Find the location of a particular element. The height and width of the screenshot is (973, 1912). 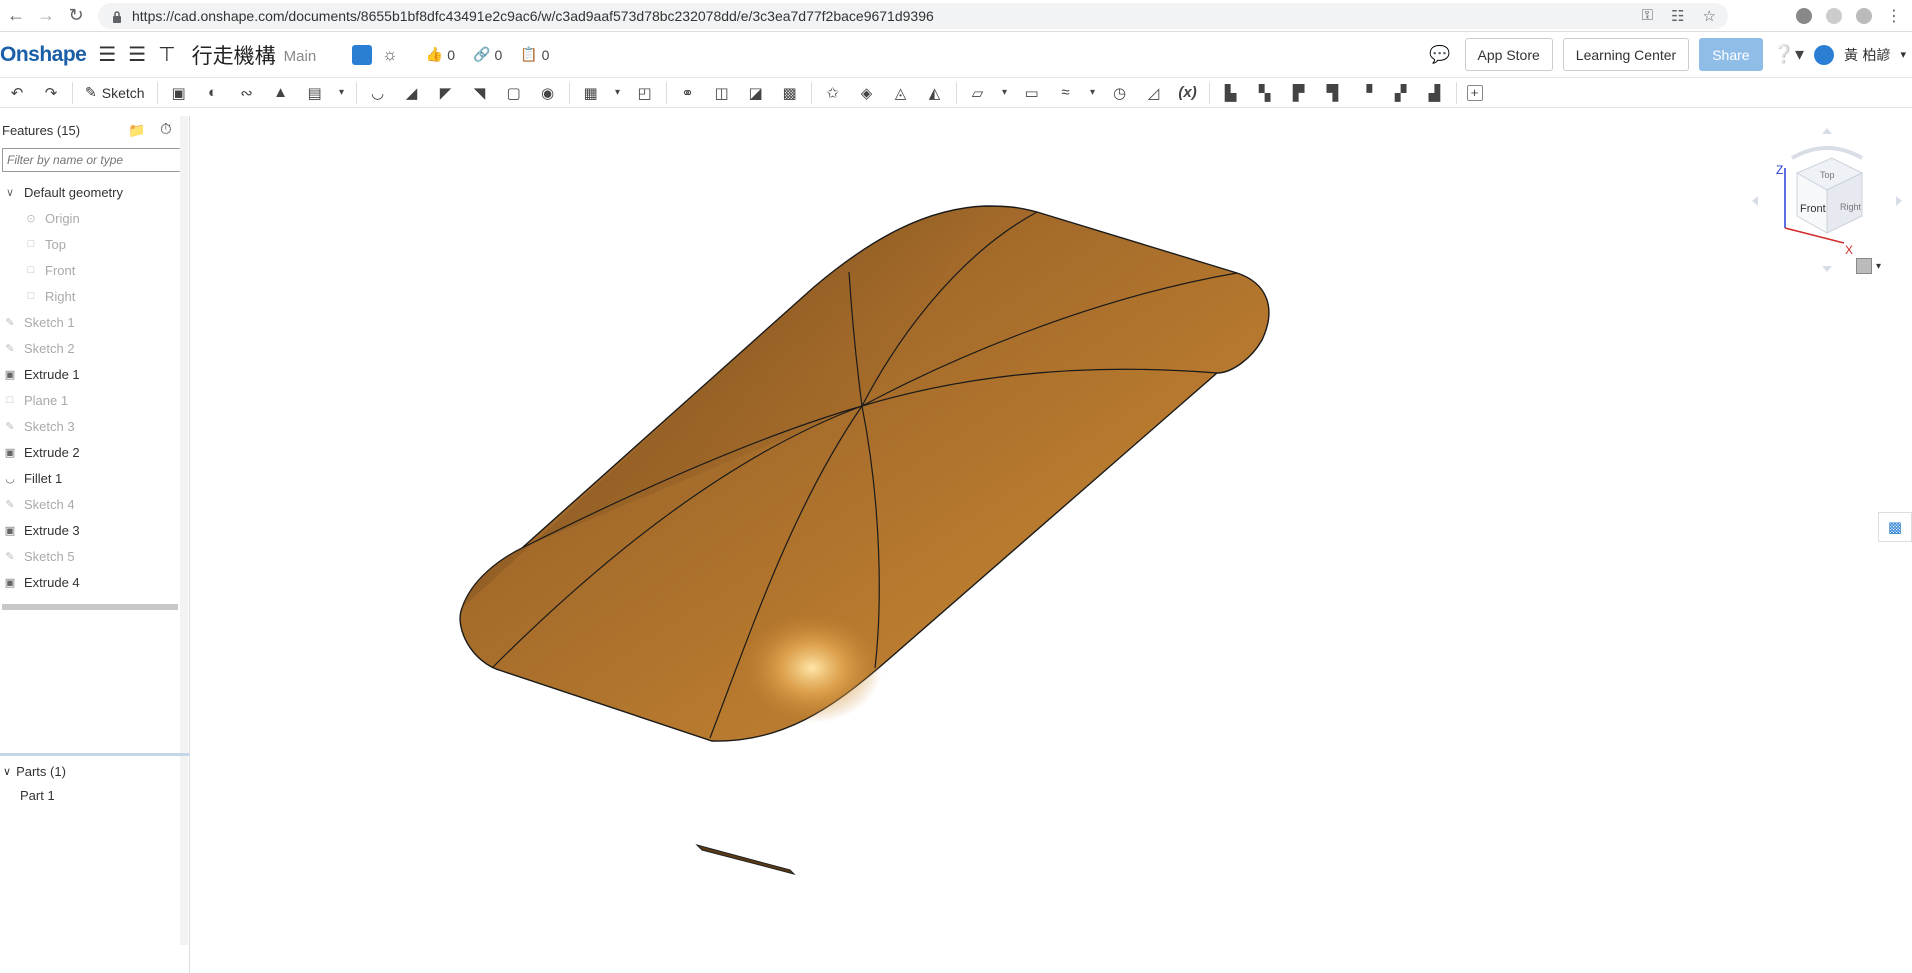

draft-icon: ◤ is located at coordinates (446, 93).